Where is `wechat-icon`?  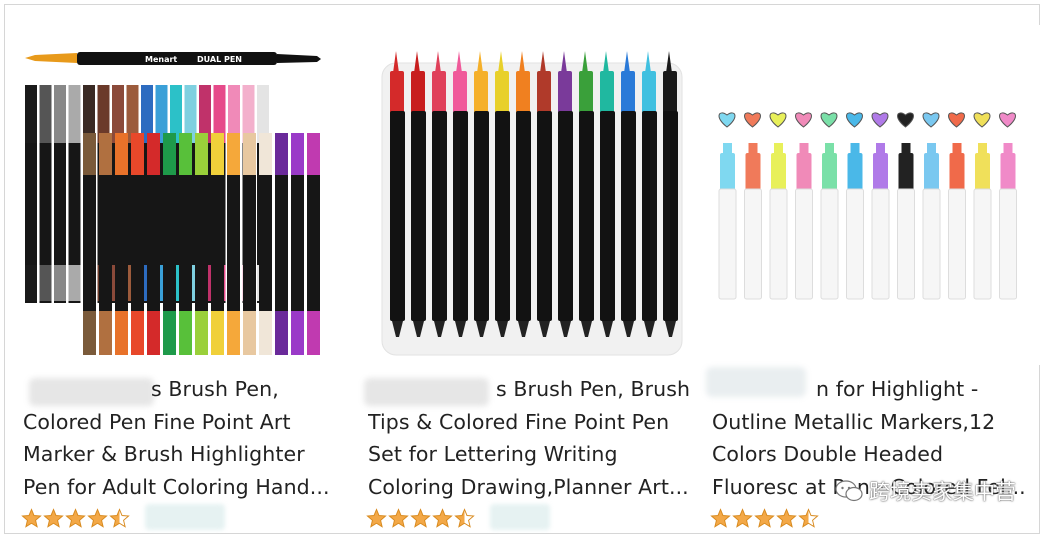 wechat-icon is located at coordinates (849, 491).